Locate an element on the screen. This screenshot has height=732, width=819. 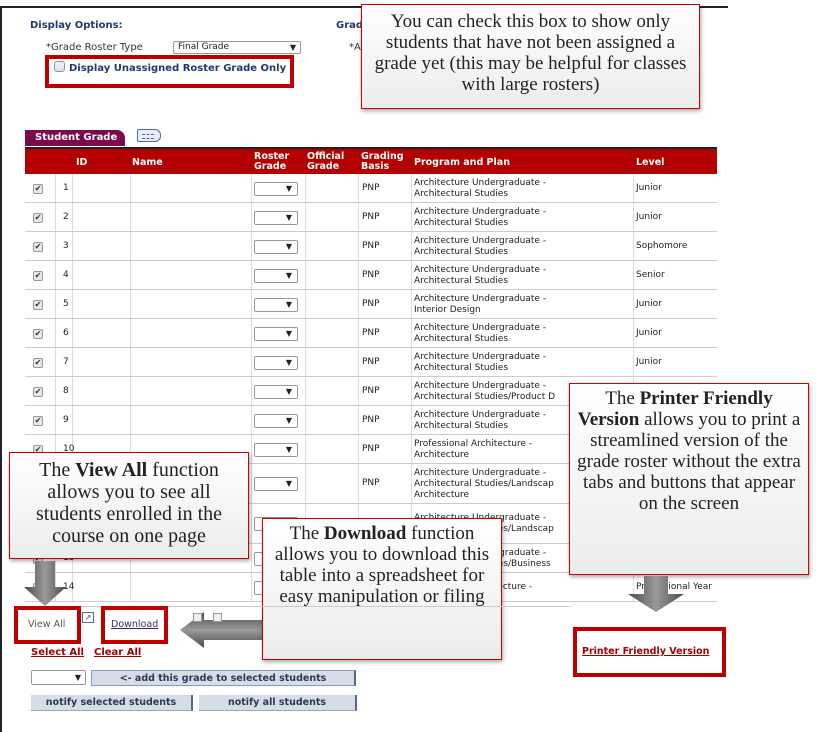
grade-select: ▼ is located at coordinates (58, 677).